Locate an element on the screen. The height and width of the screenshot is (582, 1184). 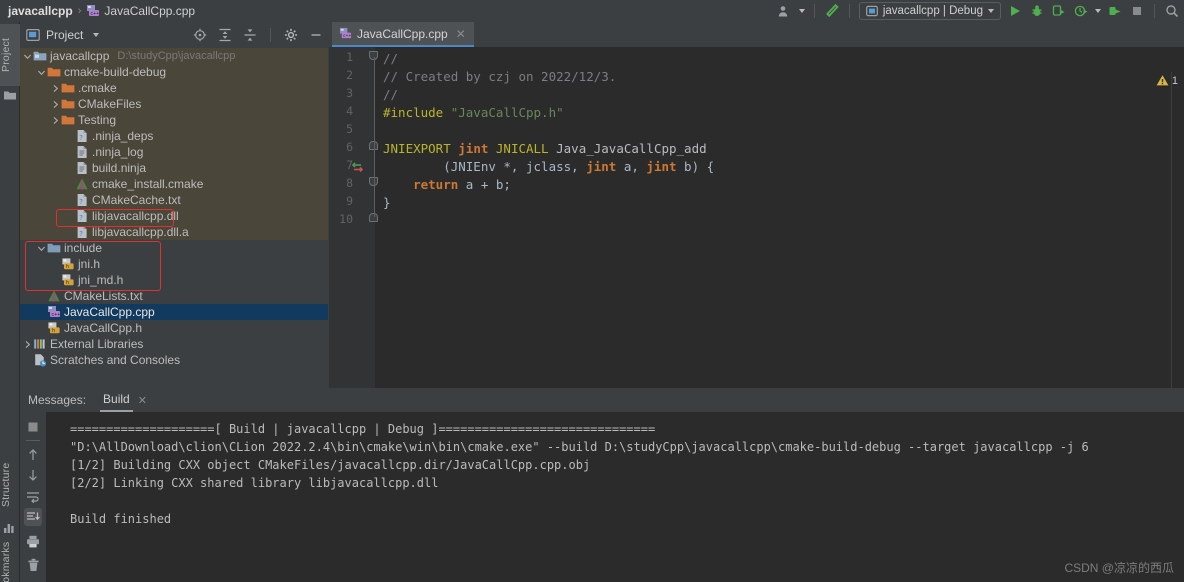
vcs-changed-lines-icon is located at coordinates (357, 168).